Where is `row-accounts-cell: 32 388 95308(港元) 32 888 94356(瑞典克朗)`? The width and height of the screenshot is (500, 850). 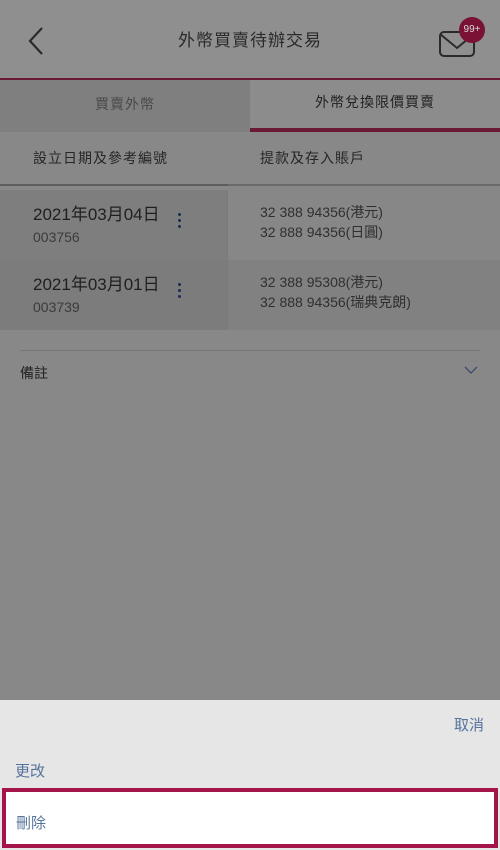
row-accounts-cell: 32 388 95308(港元) 32 888 94356(瑞典克朗) is located at coordinates (363, 295).